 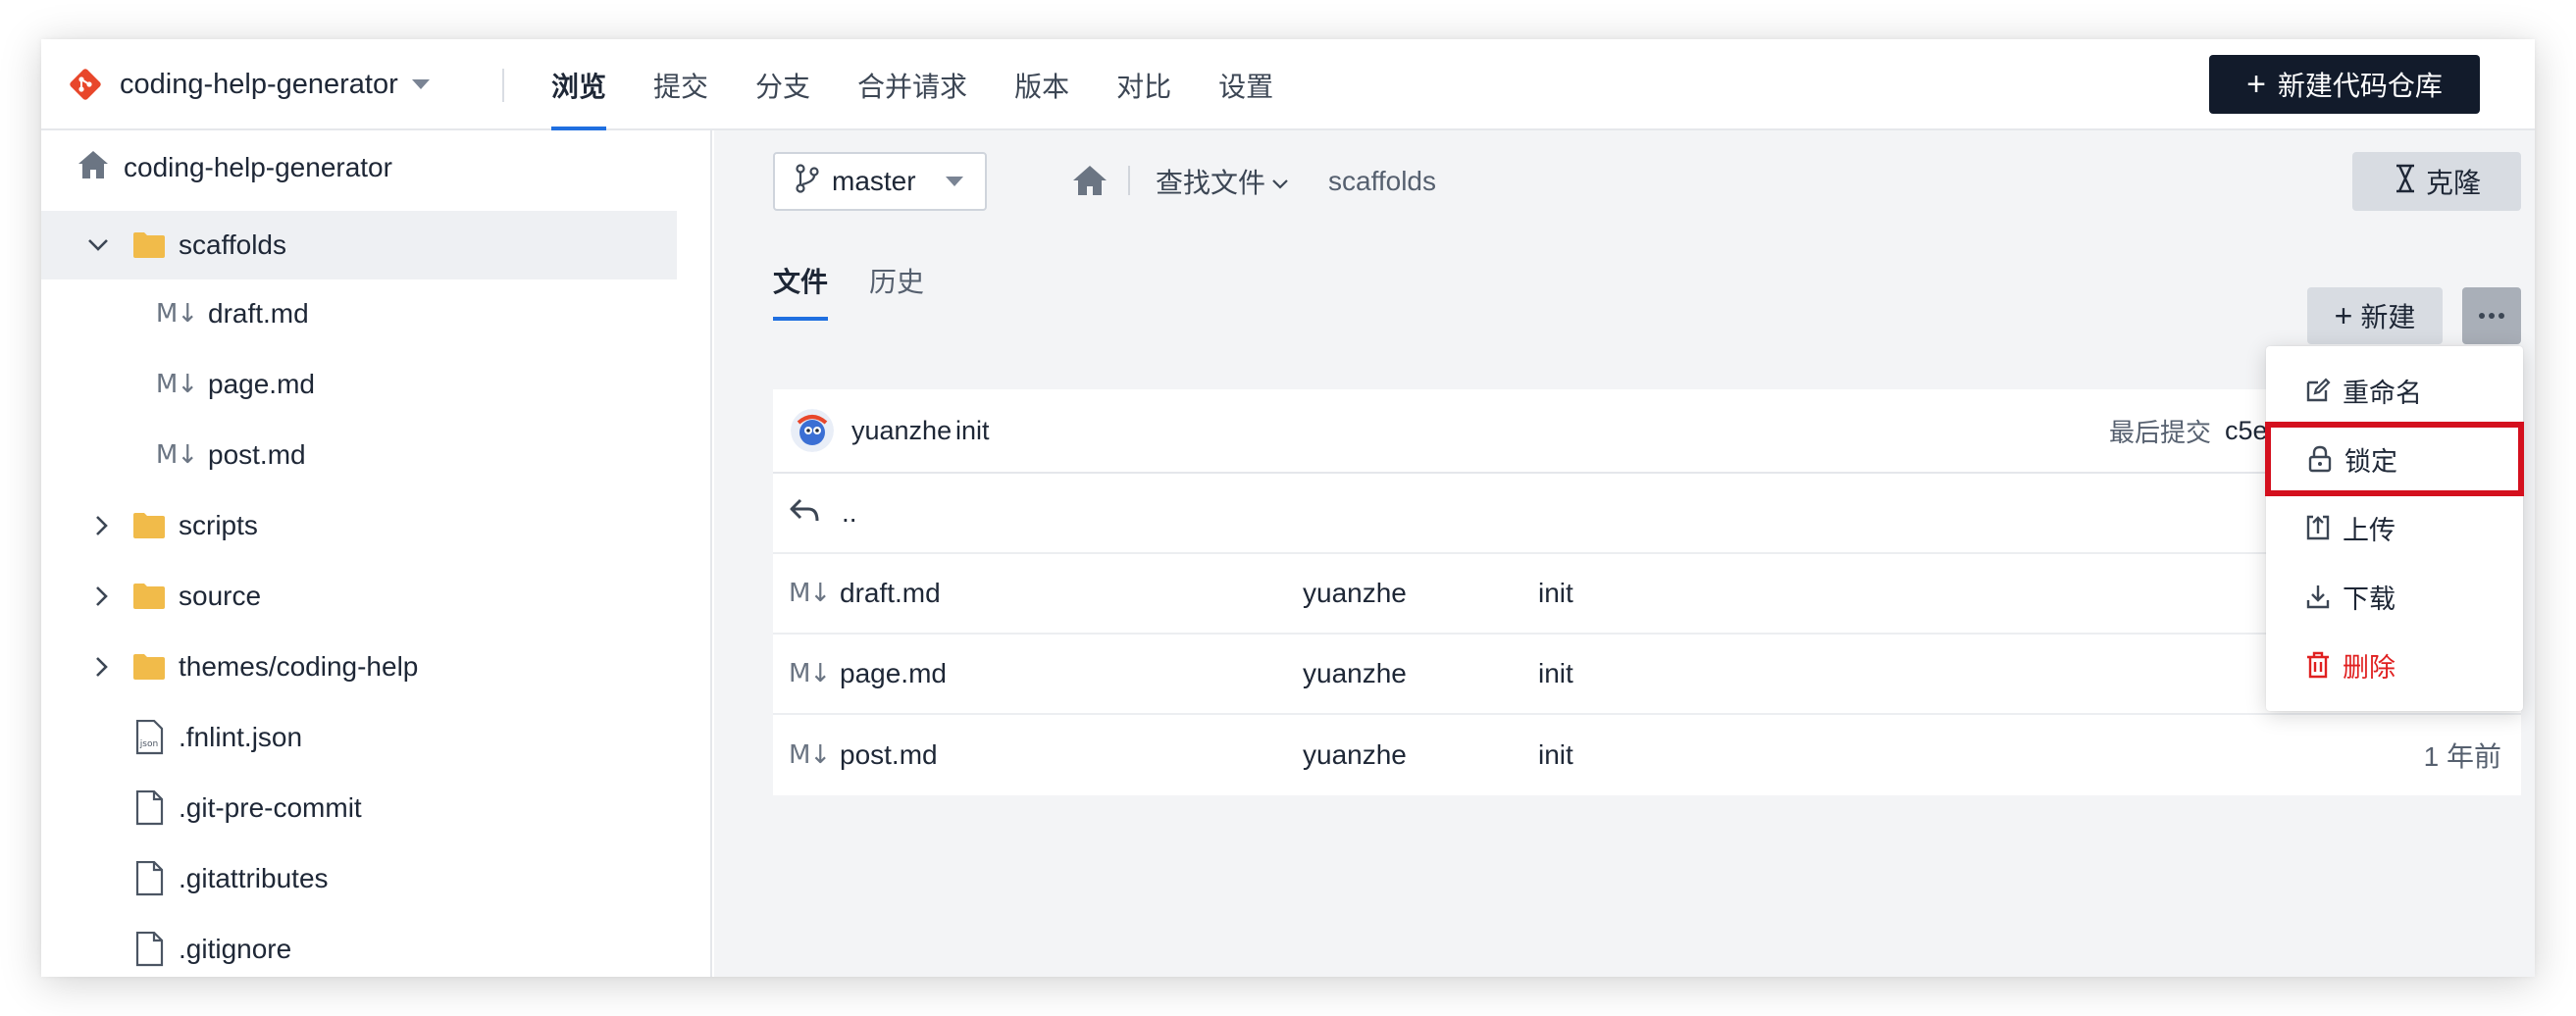 I want to click on json-file-icon: json, so click(x=149, y=737).